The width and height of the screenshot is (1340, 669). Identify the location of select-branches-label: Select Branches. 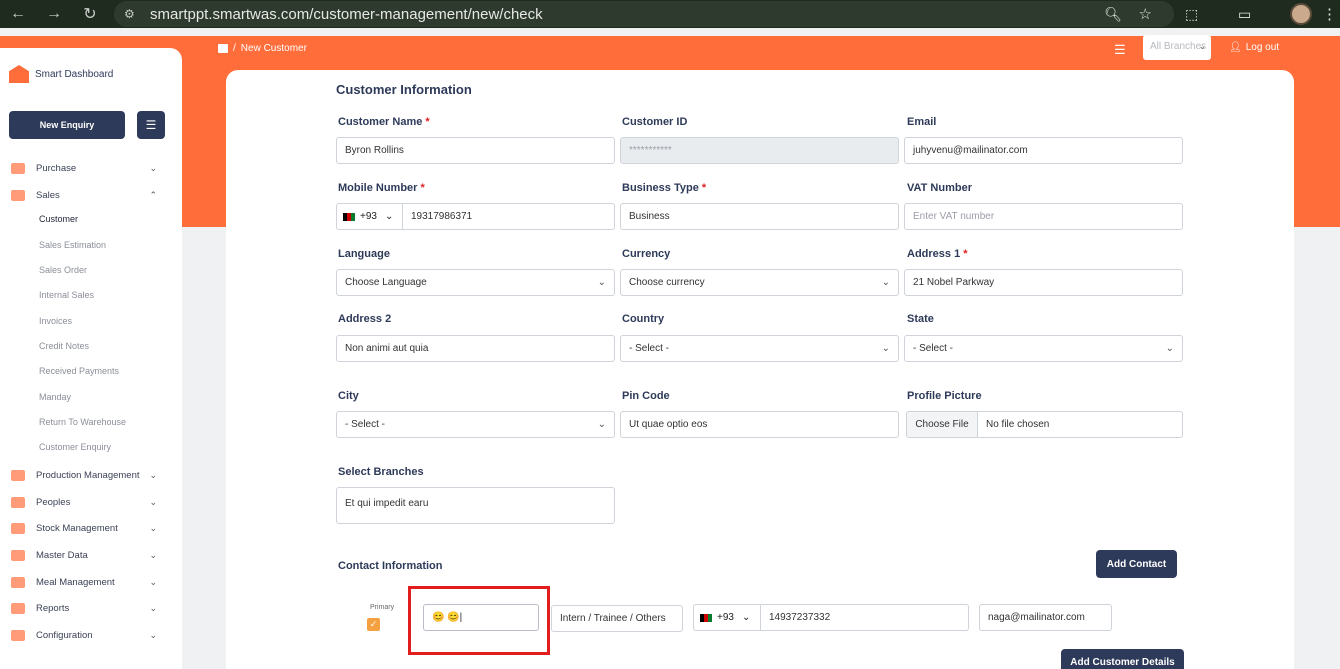
(381, 472).